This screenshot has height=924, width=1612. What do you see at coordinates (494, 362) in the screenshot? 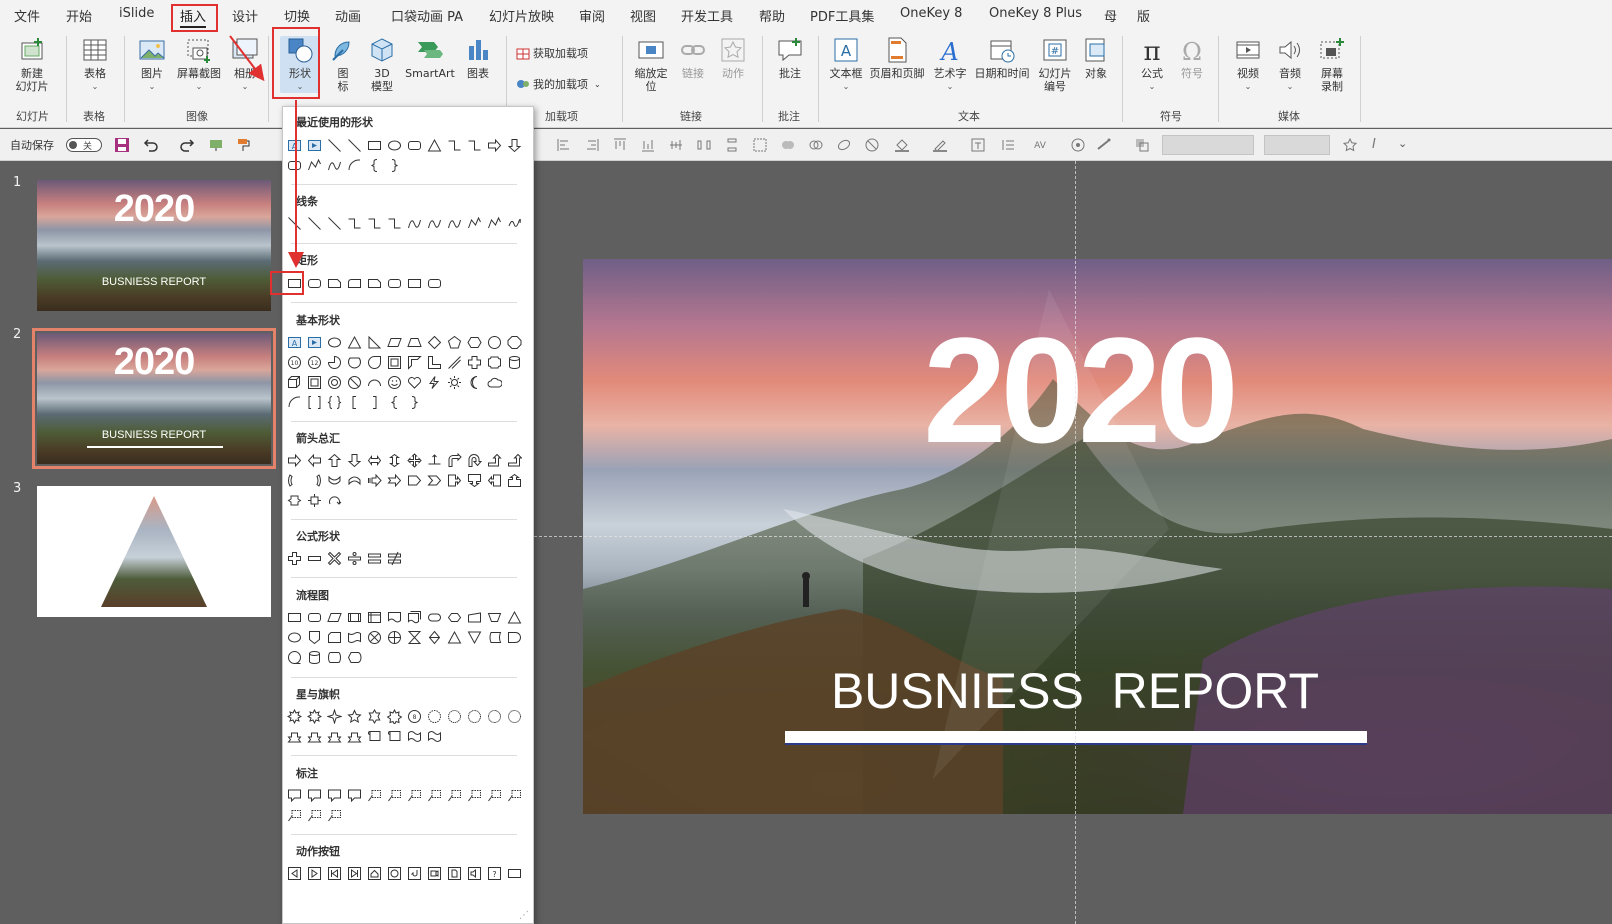
I see `shape-plaque-icon` at bounding box center [494, 362].